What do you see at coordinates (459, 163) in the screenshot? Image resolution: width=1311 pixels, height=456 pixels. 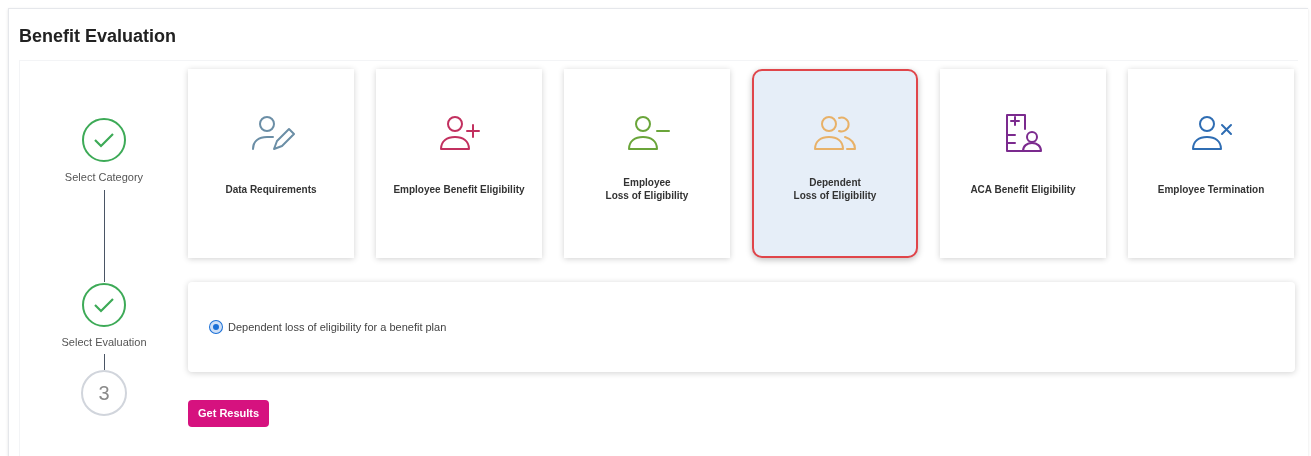 I see `category-card: Employee Benefit Eligibility` at bounding box center [459, 163].